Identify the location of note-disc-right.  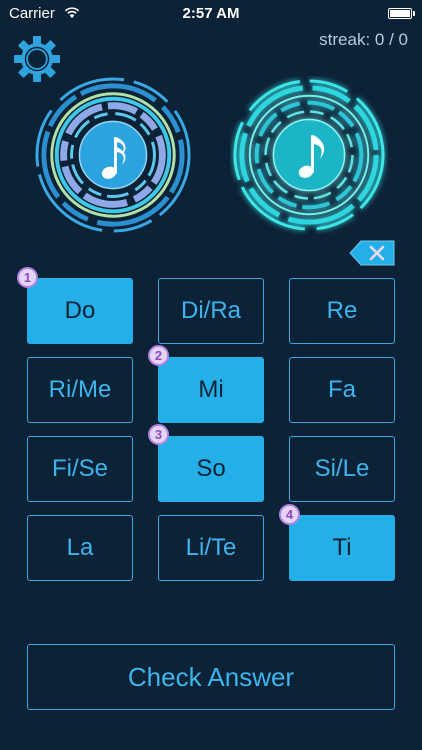
(309, 155).